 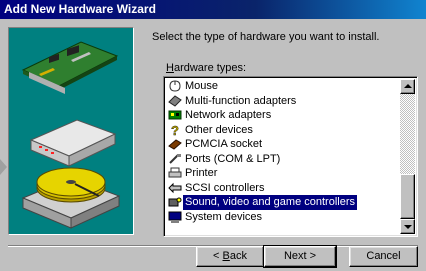 What do you see at coordinates (226, 256) in the screenshot?
I see `back-accel: B` at bounding box center [226, 256].